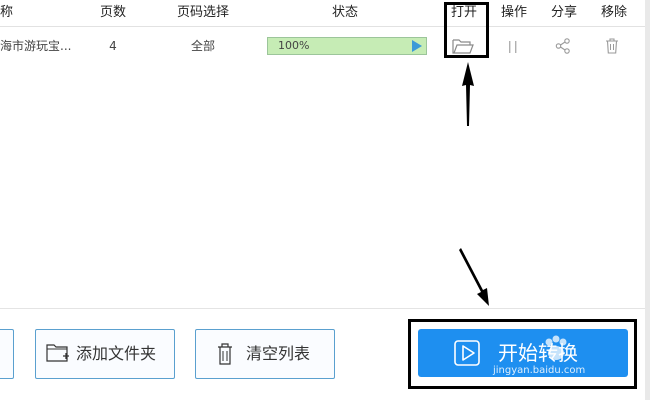 Image resolution: width=650 pixels, height=401 pixels. I want to click on column-header-status: 状态, so click(345, 13).